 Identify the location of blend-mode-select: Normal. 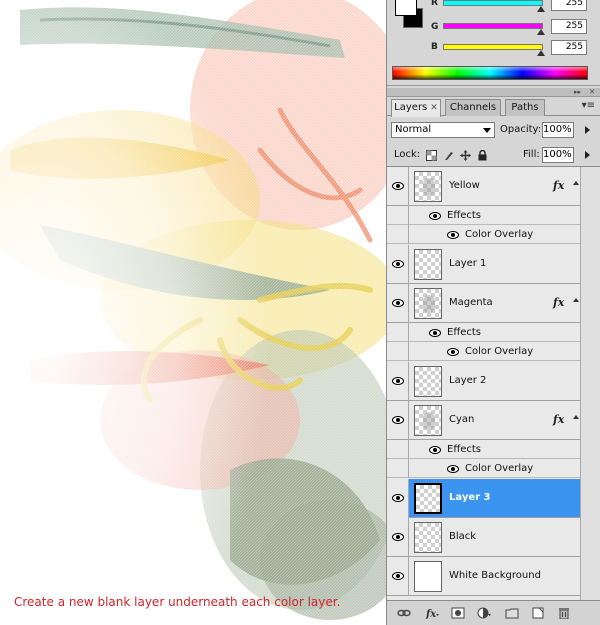
(443, 130).